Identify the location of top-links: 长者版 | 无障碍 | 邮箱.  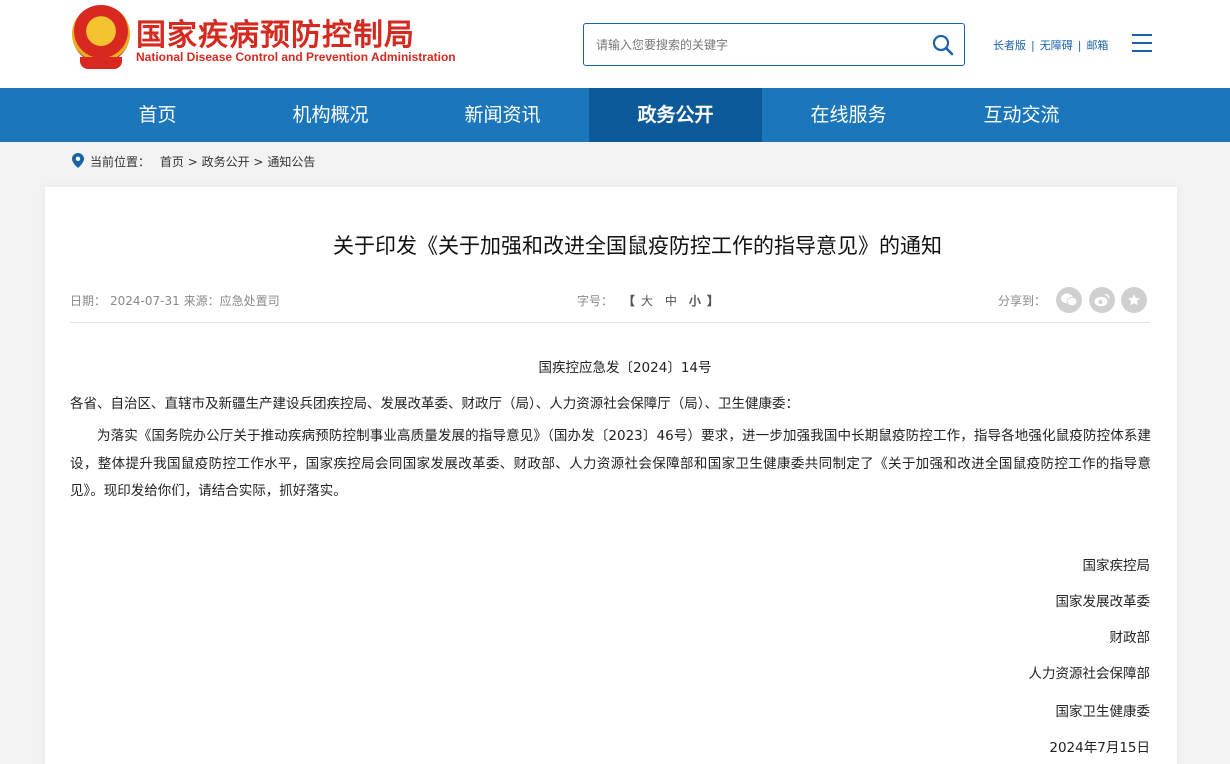
(1050, 45).